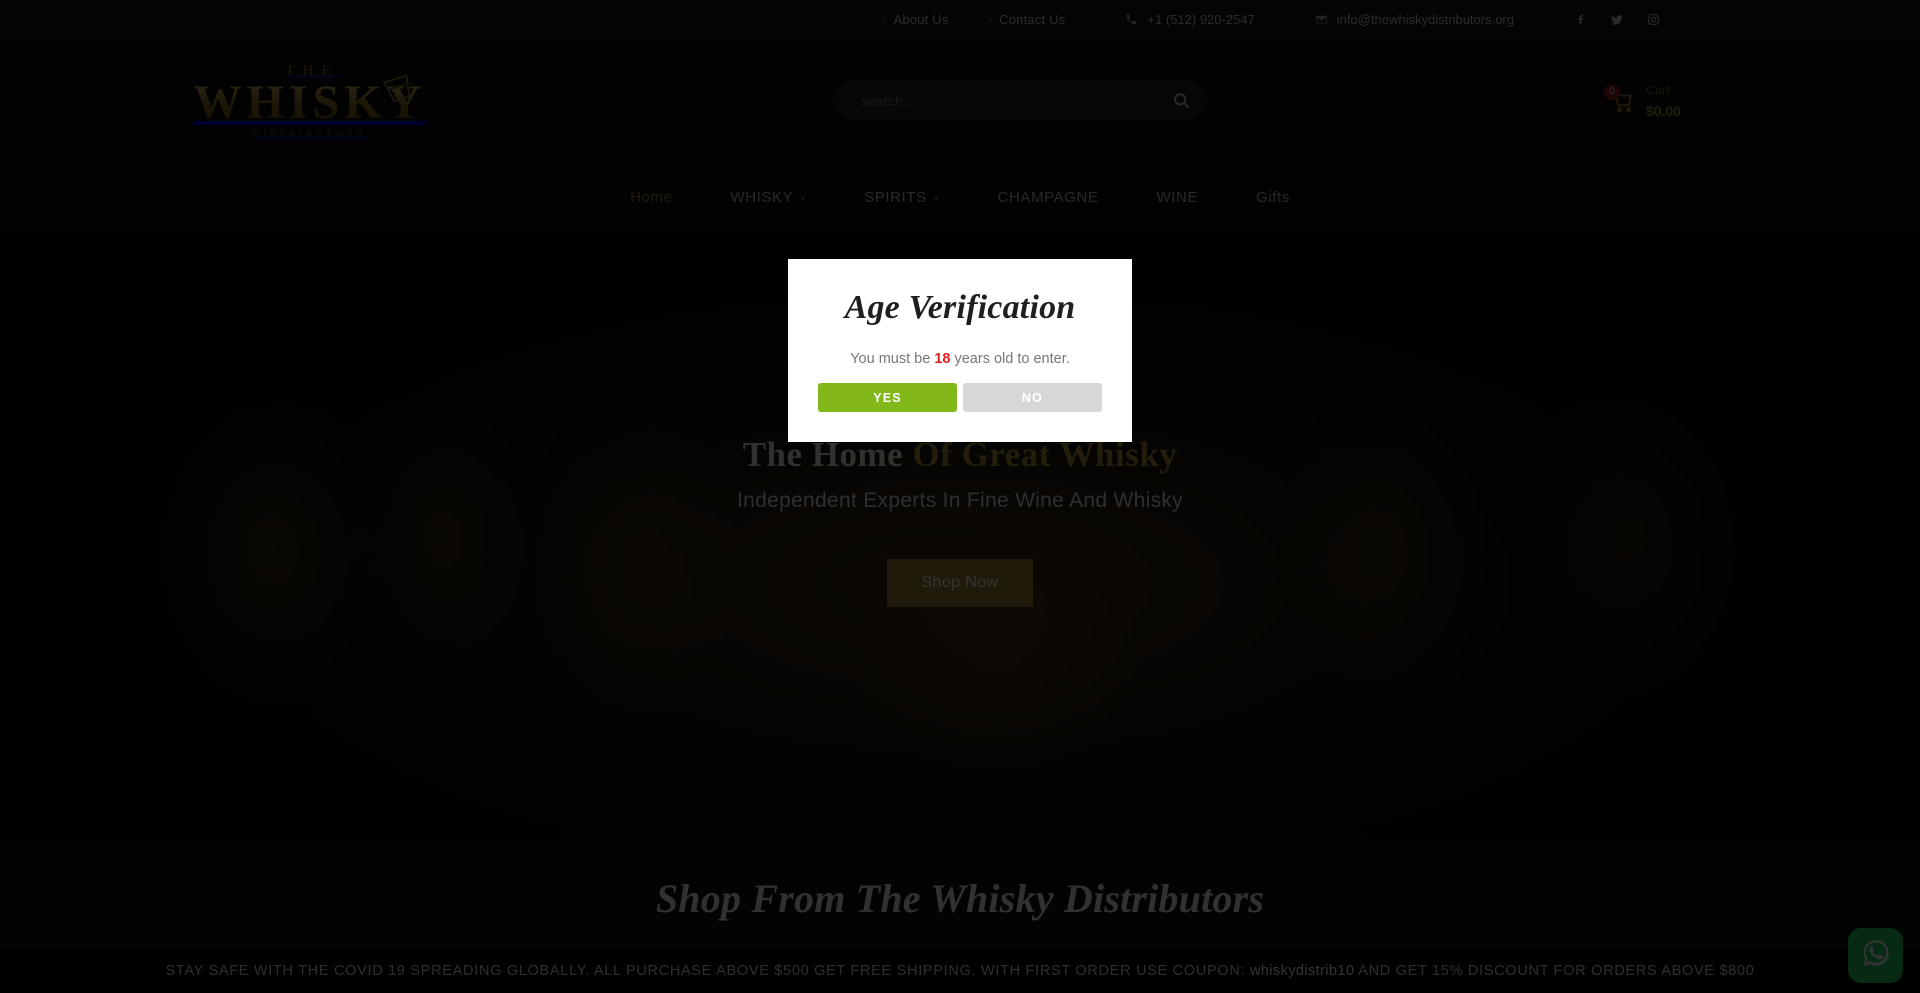  I want to click on age-no-button: NO, so click(1032, 397).